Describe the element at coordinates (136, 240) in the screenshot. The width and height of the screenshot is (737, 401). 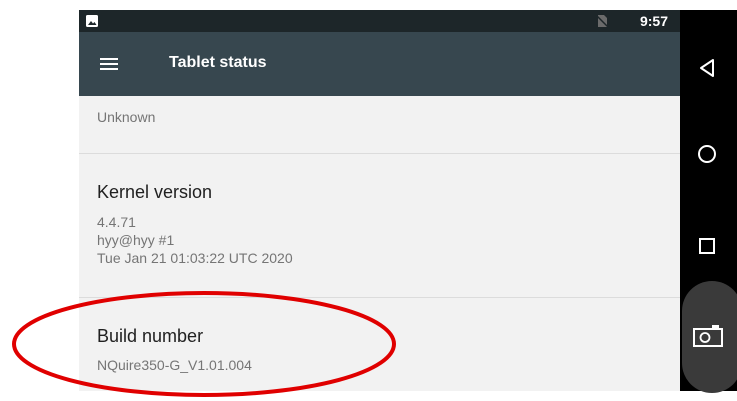
I see `item-value-line: hyy@hyy #1` at that location.